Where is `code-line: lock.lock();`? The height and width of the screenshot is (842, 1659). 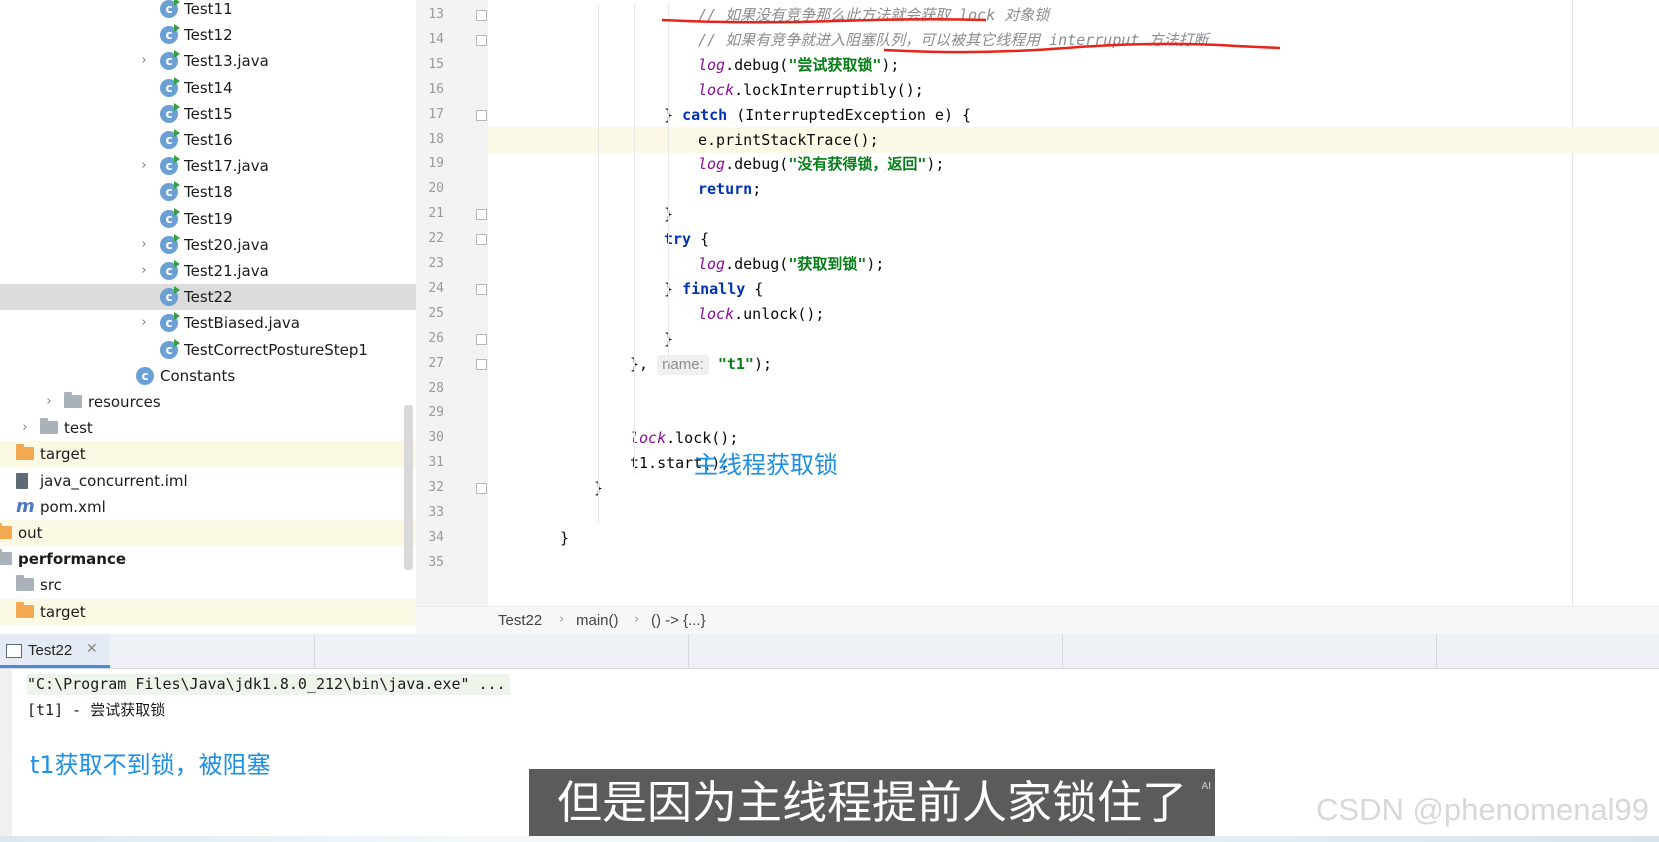
code-line: lock.lock(); is located at coordinates (1073, 438).